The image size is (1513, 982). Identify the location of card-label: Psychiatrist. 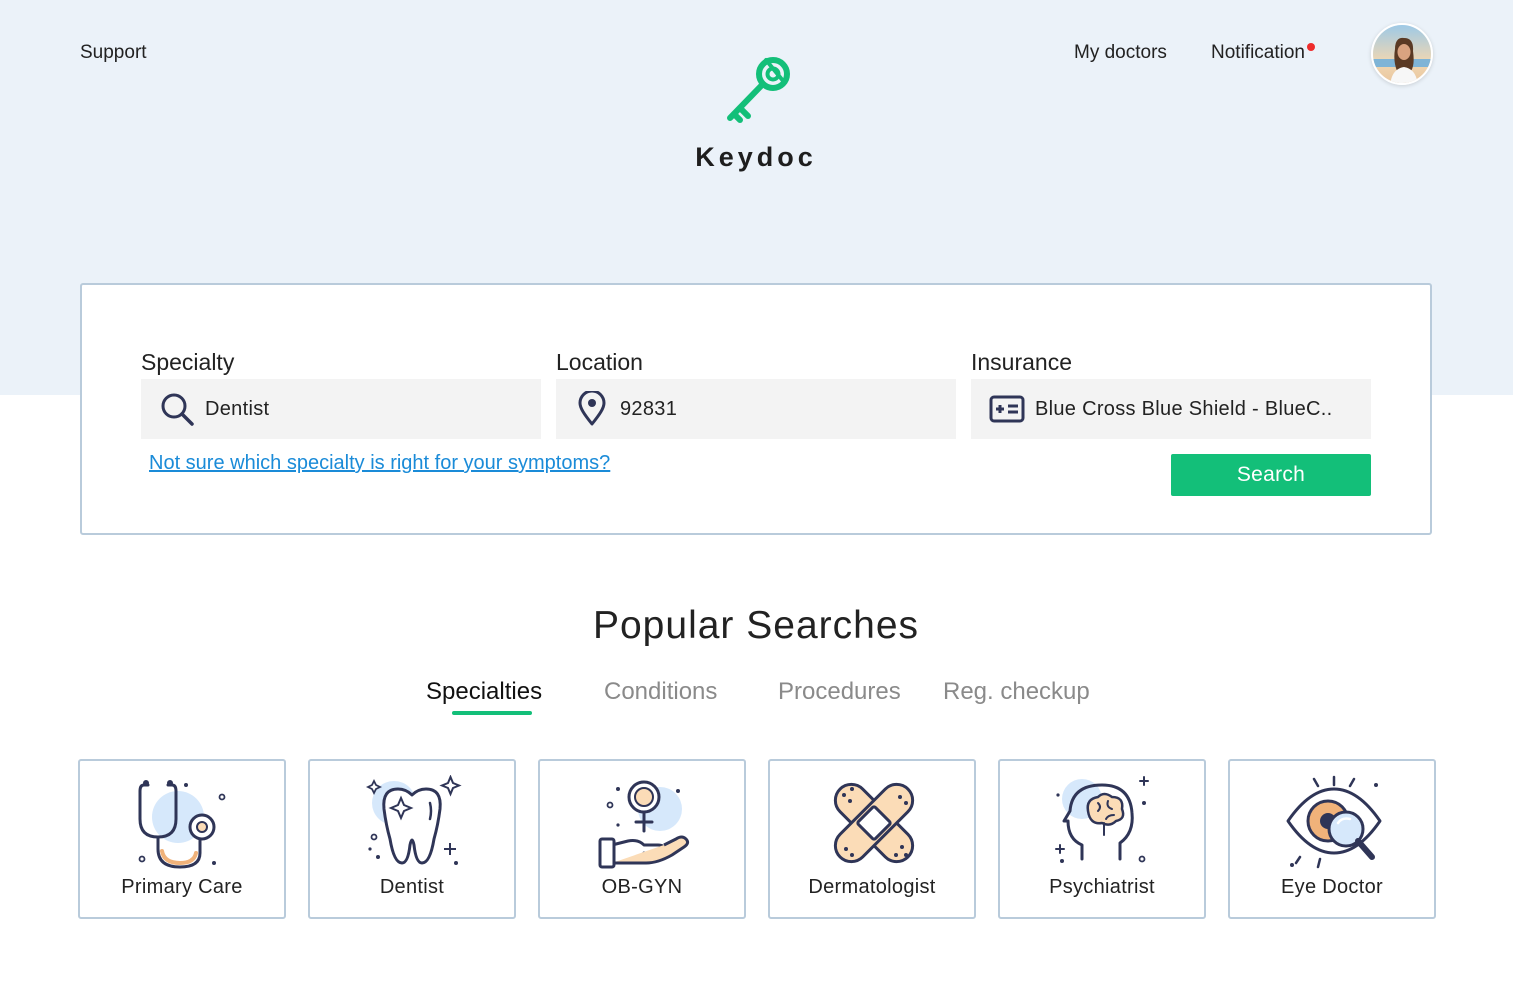
(1102, 887).